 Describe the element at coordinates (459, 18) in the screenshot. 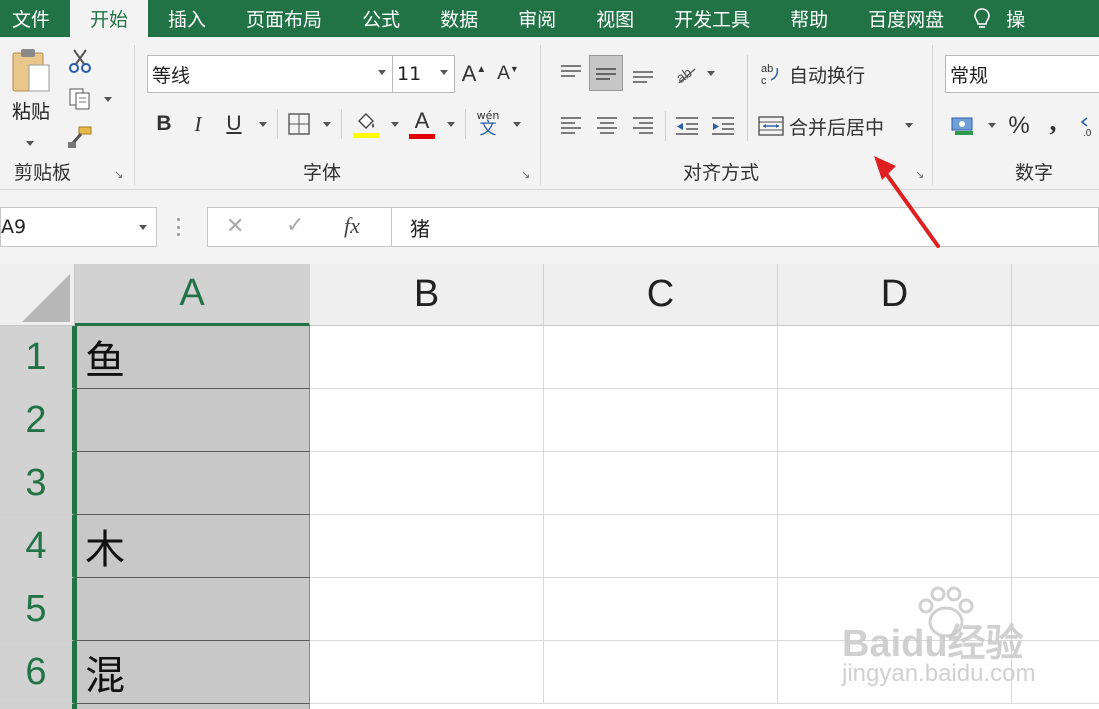

I see `tab-data: 数据` at that location.